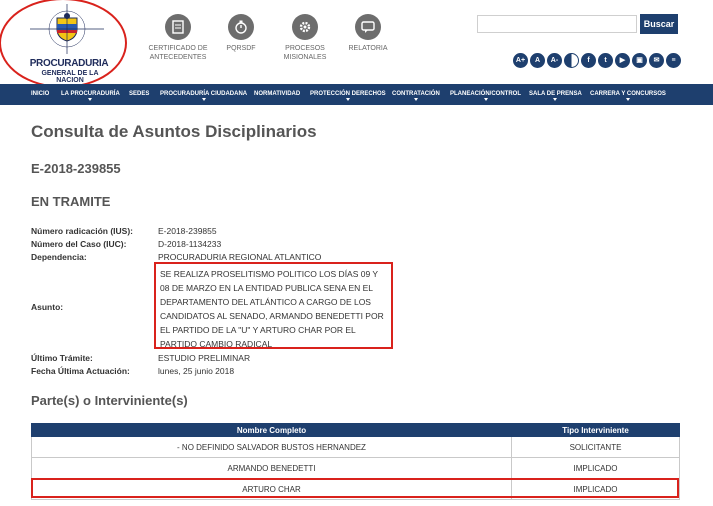  Describe the element at coordinates (416, 94) in the screenshot. I see `nav-item-contratacion: Contratación` at that location.